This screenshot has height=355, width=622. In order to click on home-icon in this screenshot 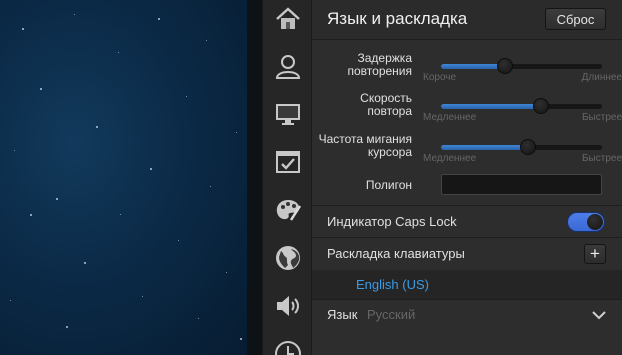, I will do `click(288, 18)`.